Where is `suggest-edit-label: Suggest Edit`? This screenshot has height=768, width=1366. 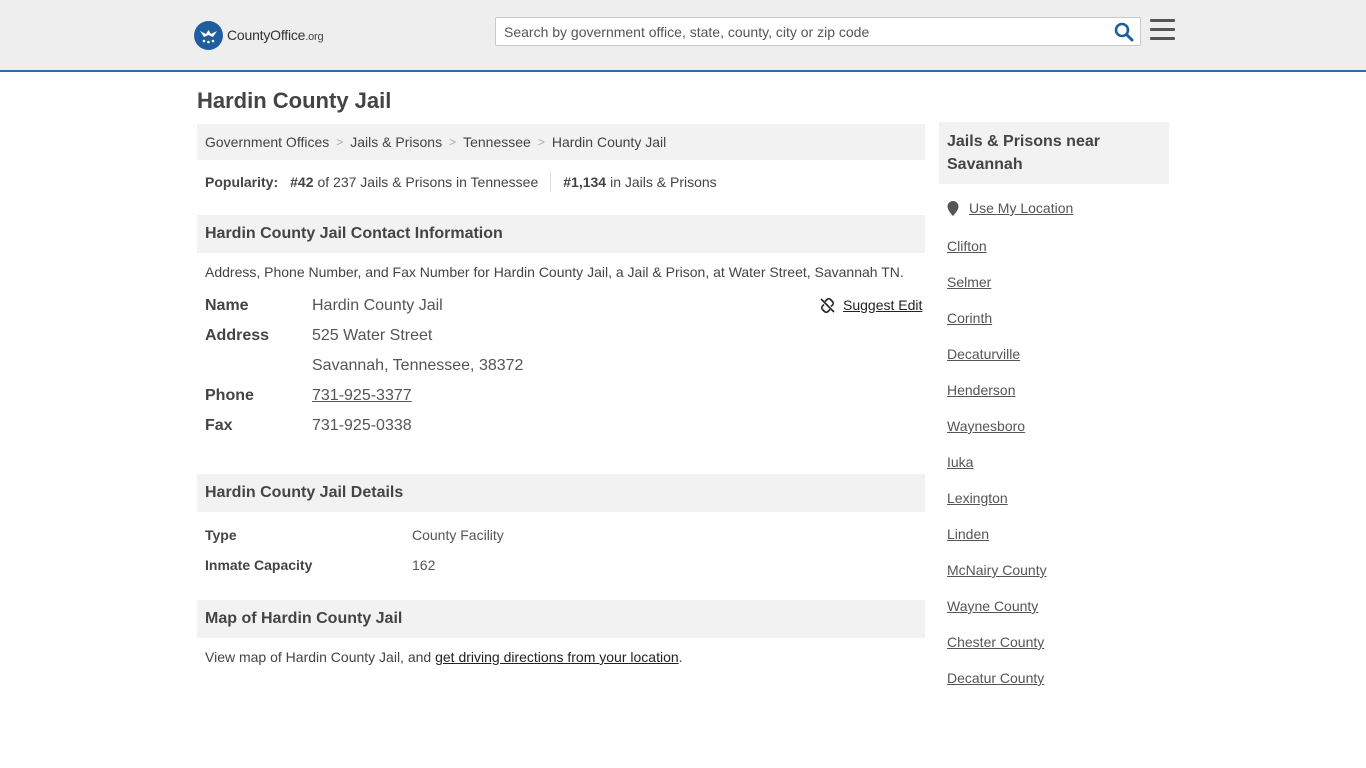 suggest-edit-label: Suggest Edit is located at coordinates (883, 305).